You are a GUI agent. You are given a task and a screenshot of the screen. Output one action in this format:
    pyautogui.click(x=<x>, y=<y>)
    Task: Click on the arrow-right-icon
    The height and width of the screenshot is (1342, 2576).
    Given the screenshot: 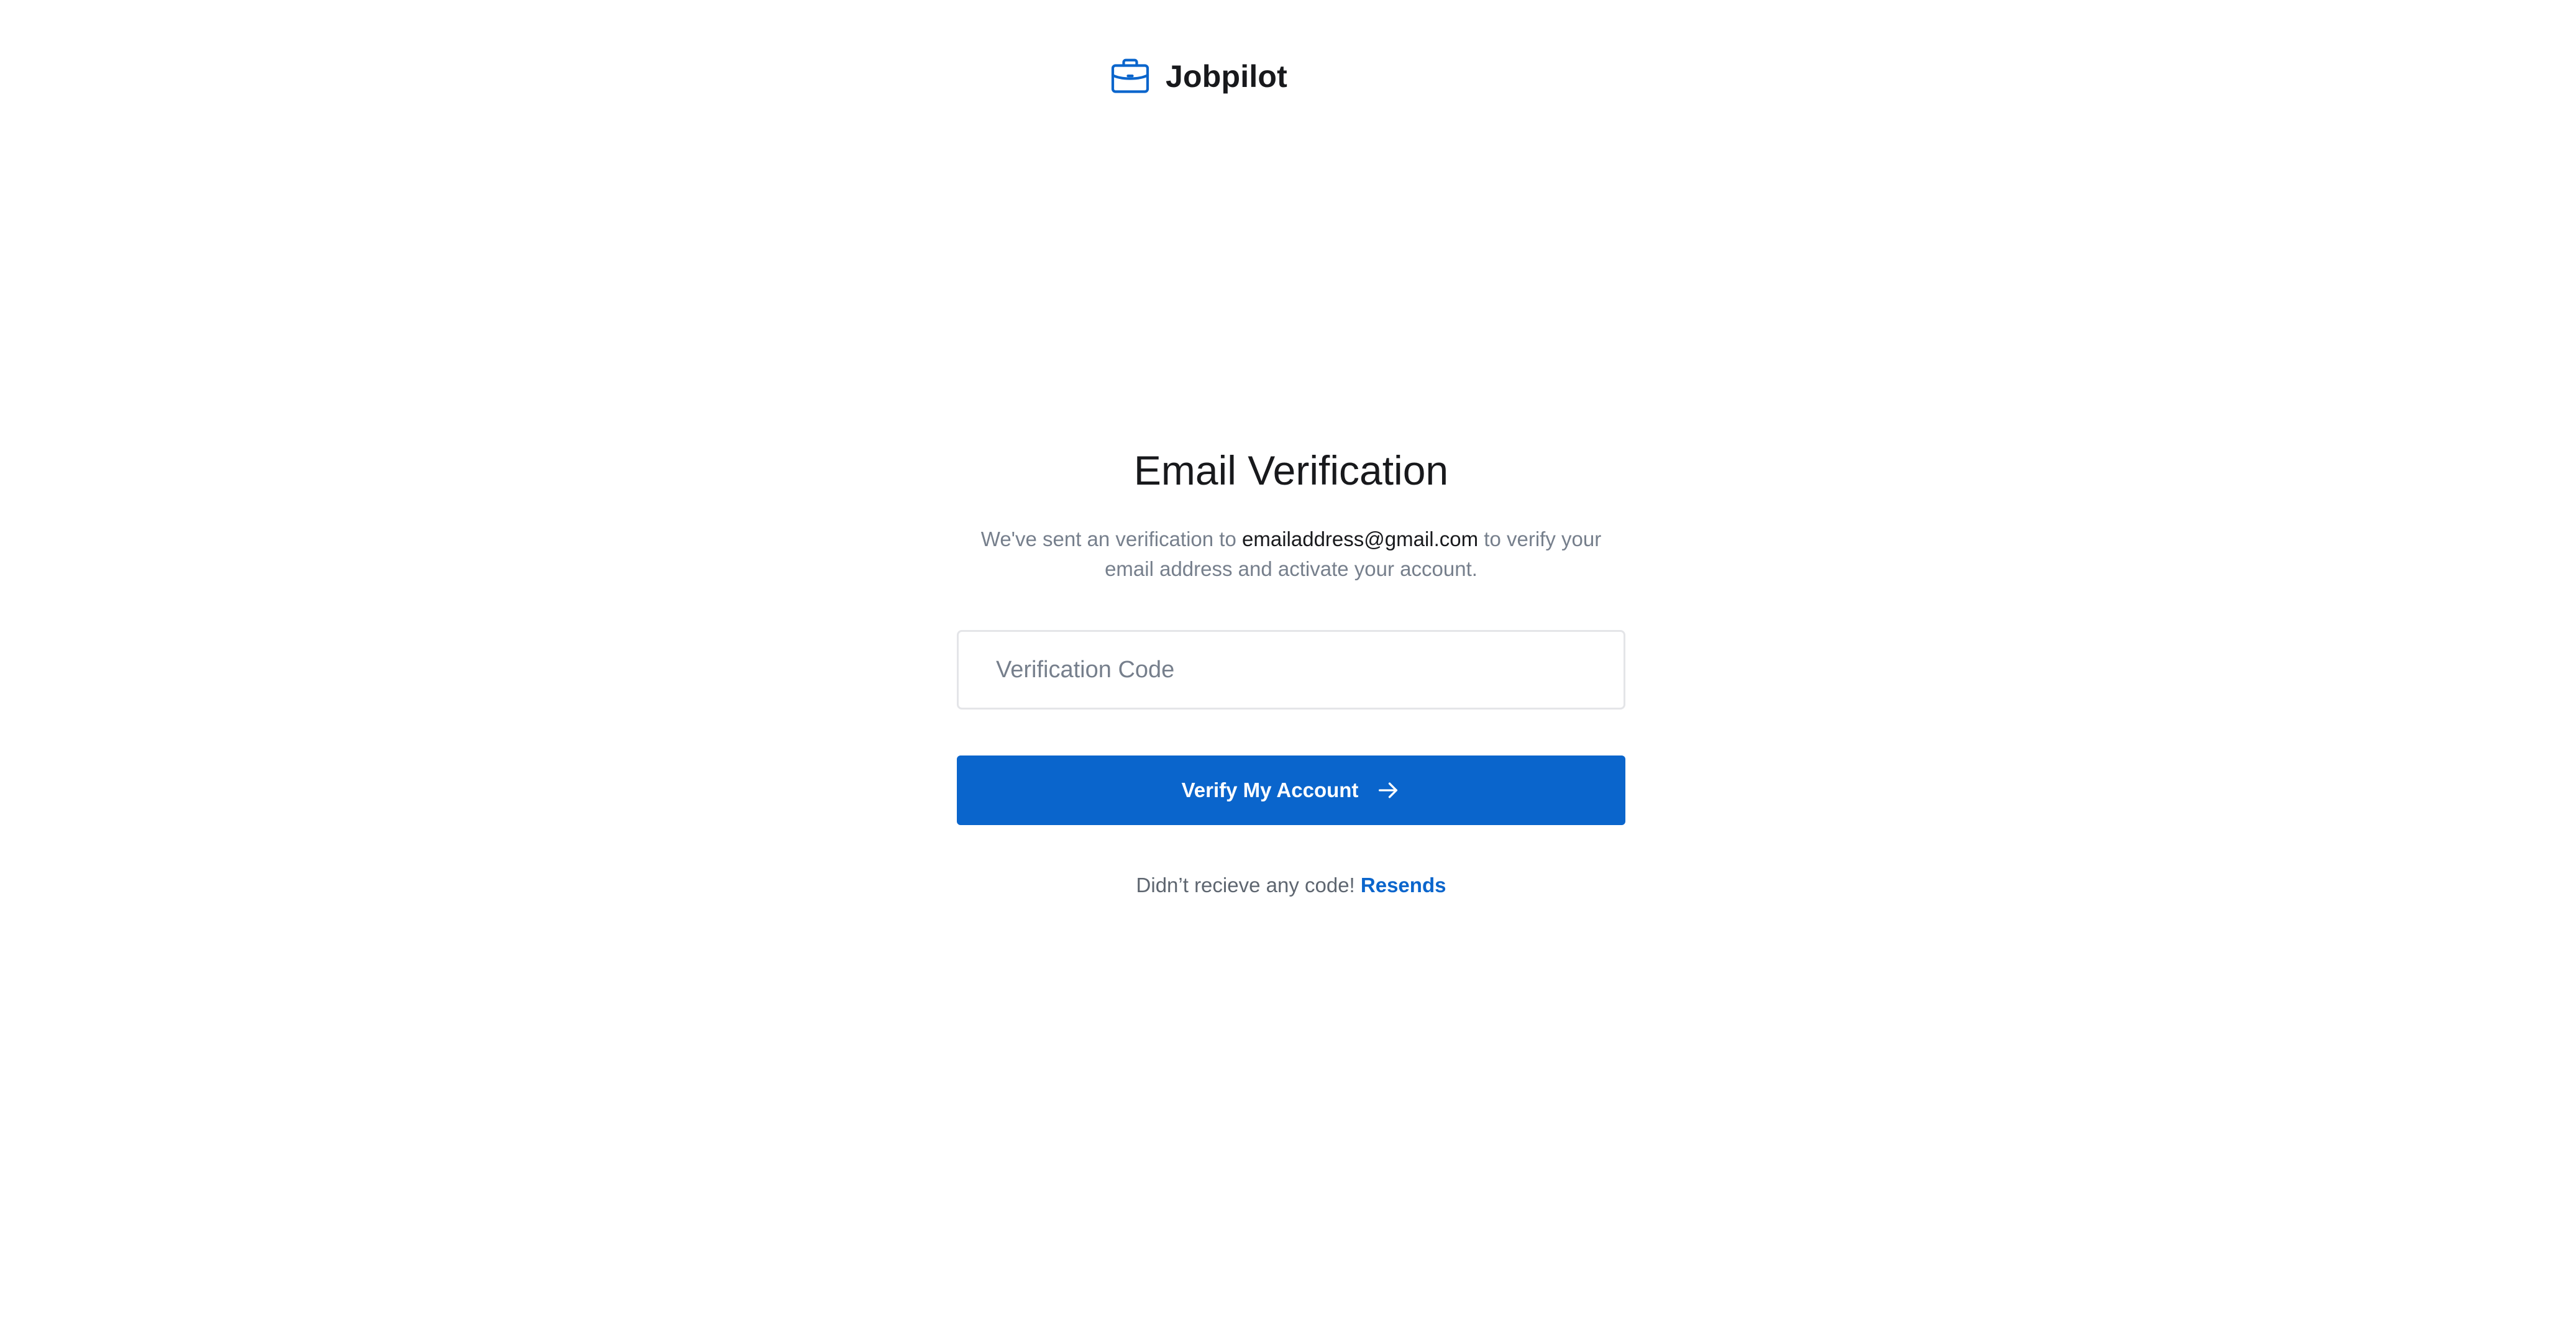 What is the action you would take?
    pyautogui.click(x=1388, y=790)
    